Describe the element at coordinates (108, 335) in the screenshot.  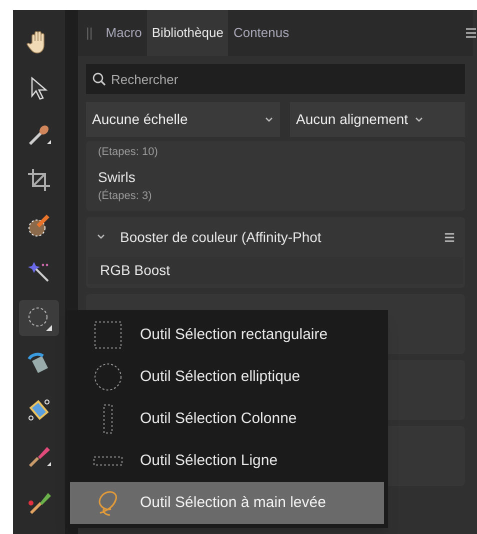
I see `rectangle-selection-icon` at that location.